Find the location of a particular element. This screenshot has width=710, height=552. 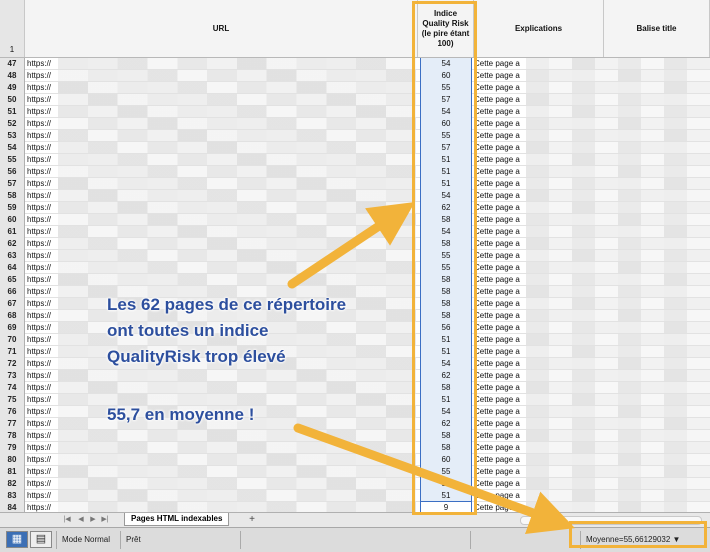

row-number: 47 is located at coordinates (12, 64).